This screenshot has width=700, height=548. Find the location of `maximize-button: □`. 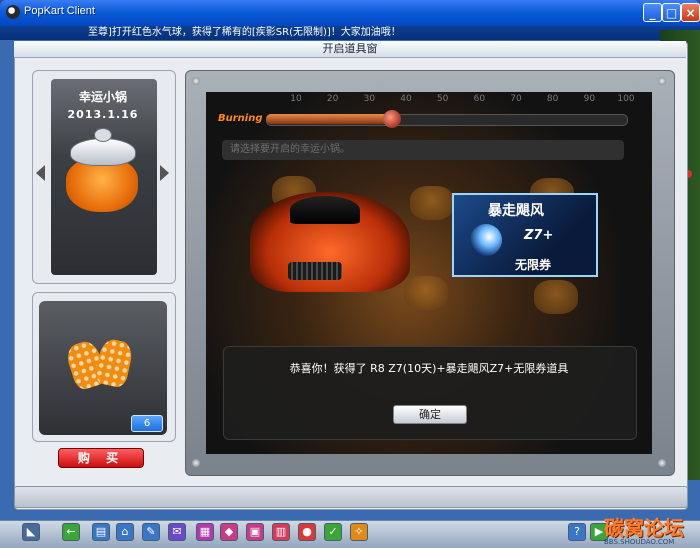

maximize-button: □ is located at coordinates (671, 12).